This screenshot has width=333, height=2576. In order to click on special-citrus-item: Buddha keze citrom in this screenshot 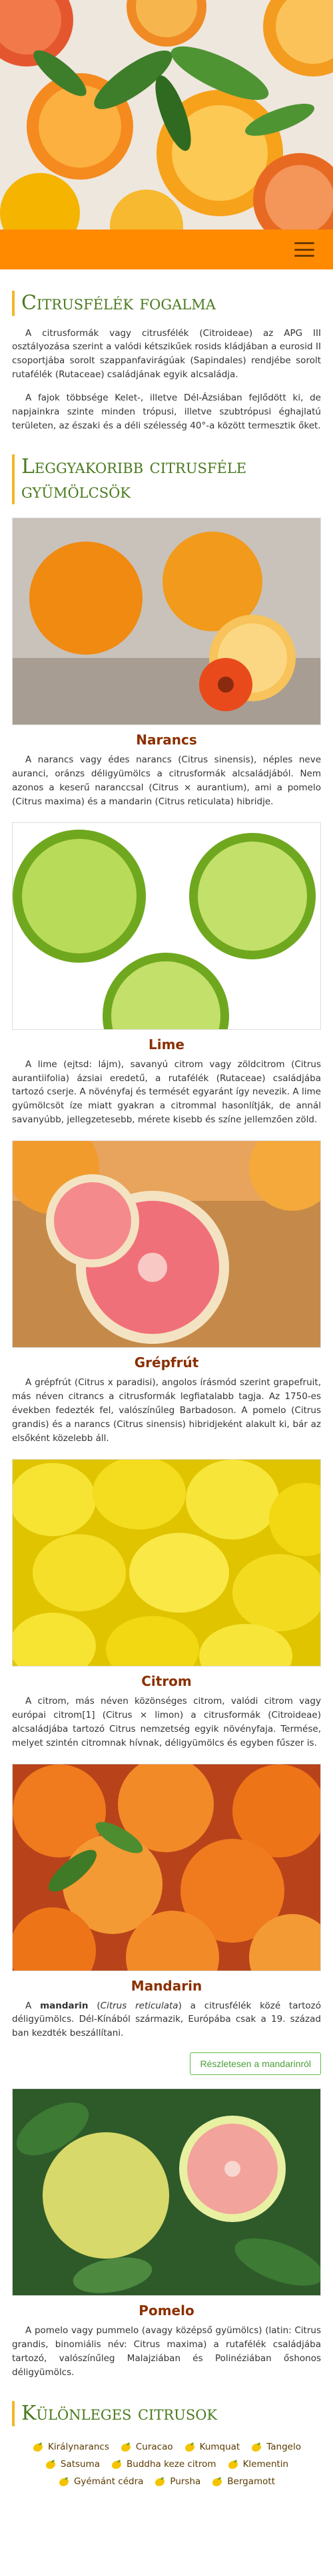, I will do `click(163, 2464)`.